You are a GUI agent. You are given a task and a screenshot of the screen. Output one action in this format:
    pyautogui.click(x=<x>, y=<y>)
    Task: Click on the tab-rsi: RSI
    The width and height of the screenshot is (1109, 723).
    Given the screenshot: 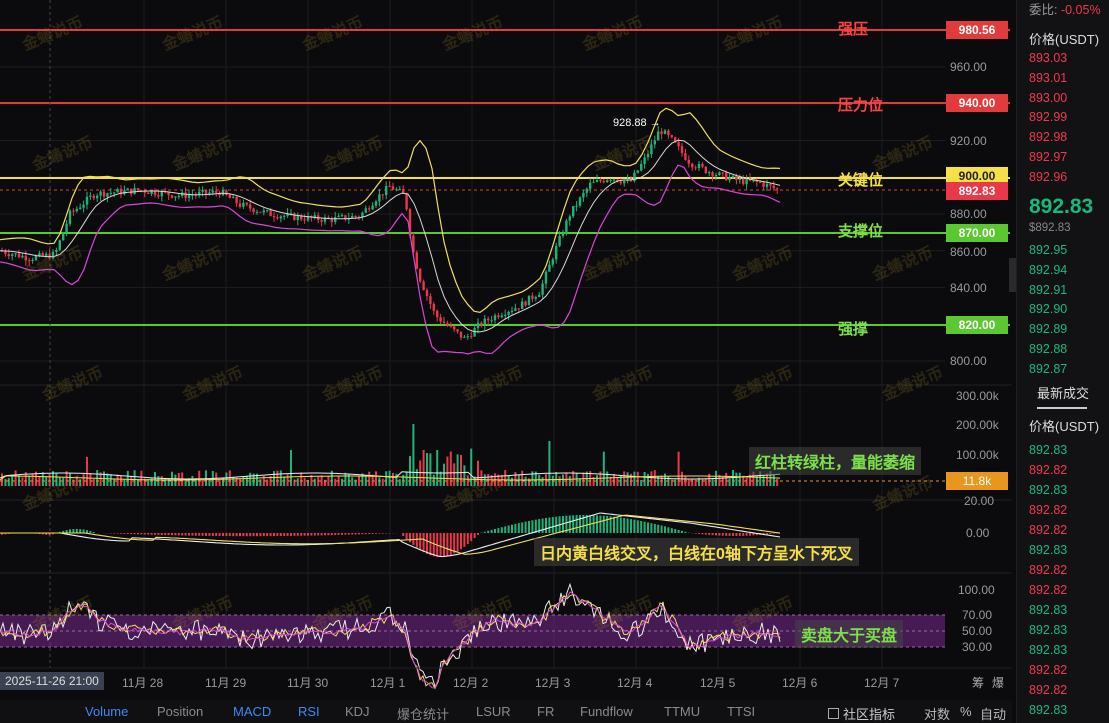 What is the action you would take?
    pyautogui.click(x=309, y=711)
    